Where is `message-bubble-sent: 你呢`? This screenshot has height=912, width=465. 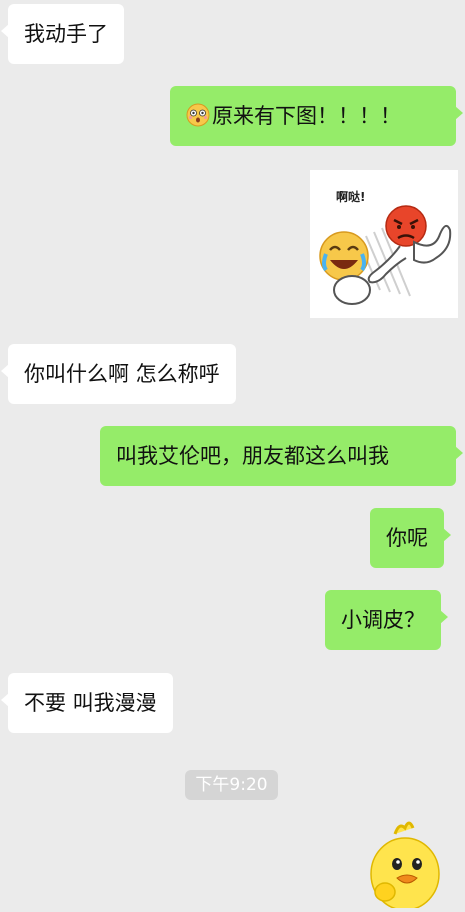
message-bubble-sent: 你呢 is located at coordinates (410, 538).